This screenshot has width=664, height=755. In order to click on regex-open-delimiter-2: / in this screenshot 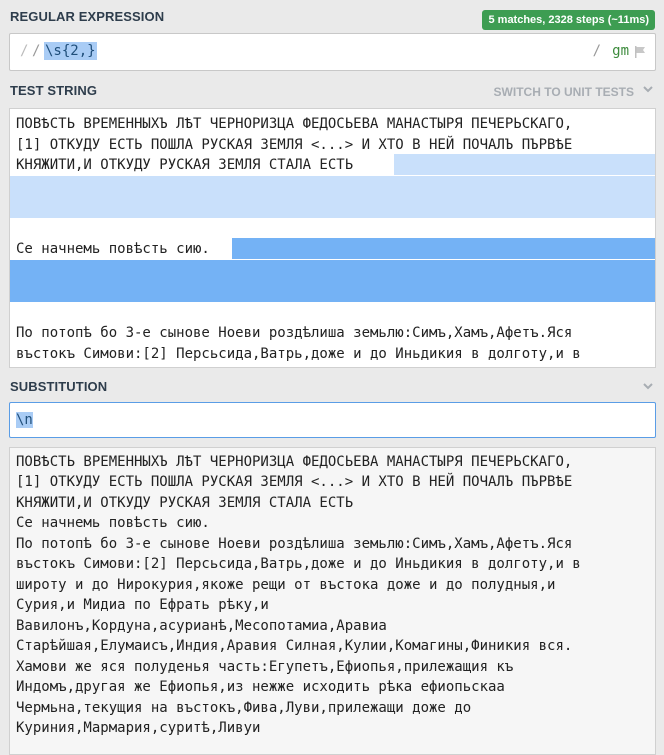, I will do `click(36, 51)`.